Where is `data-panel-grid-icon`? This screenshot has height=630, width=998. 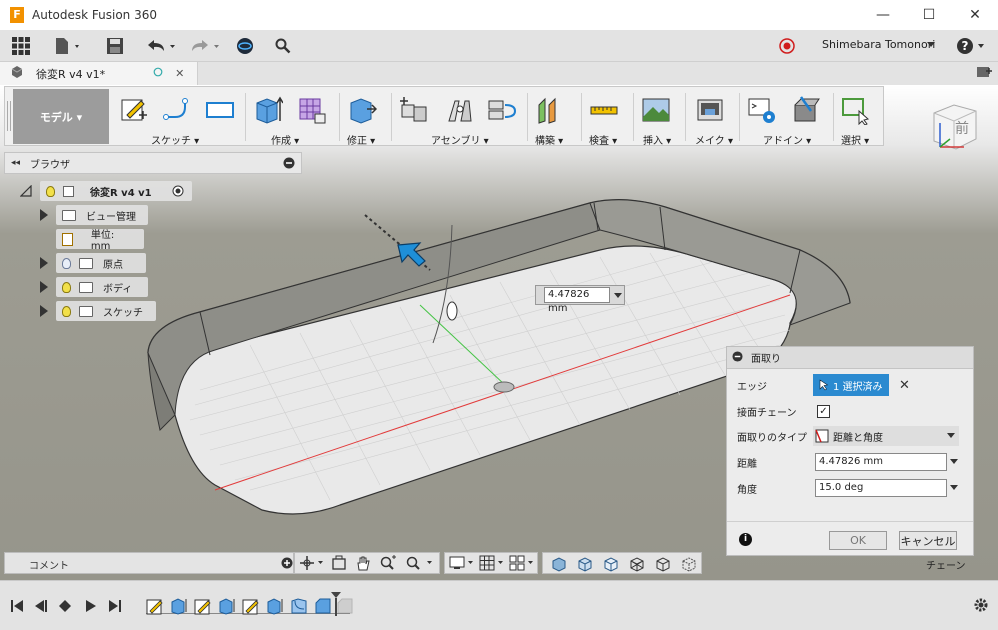
data-panel-grid-icon is located at coordinates (21, 46).